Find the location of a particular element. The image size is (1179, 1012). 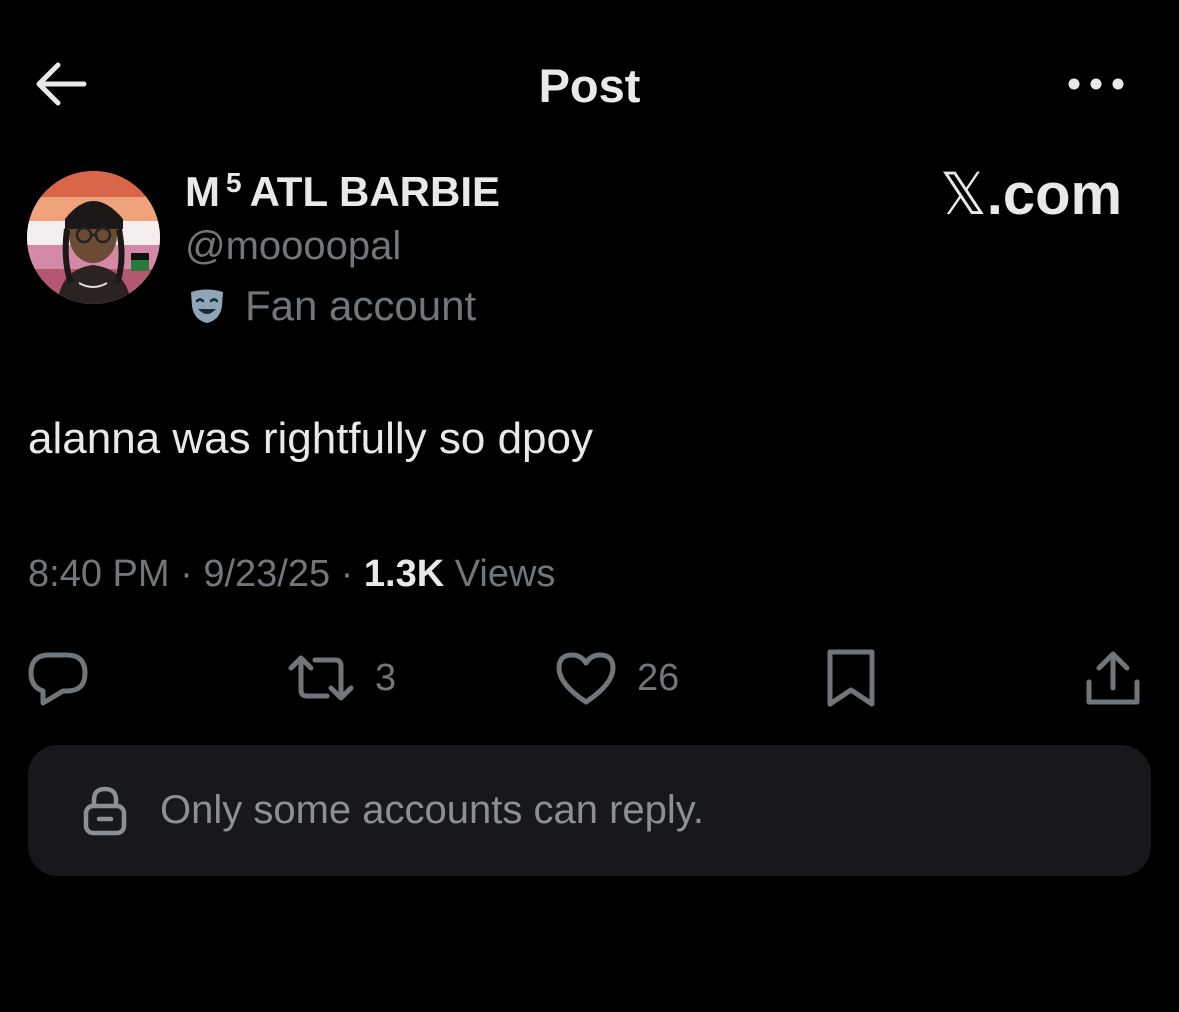

bookmark-button is located at coordinates (851, 678).